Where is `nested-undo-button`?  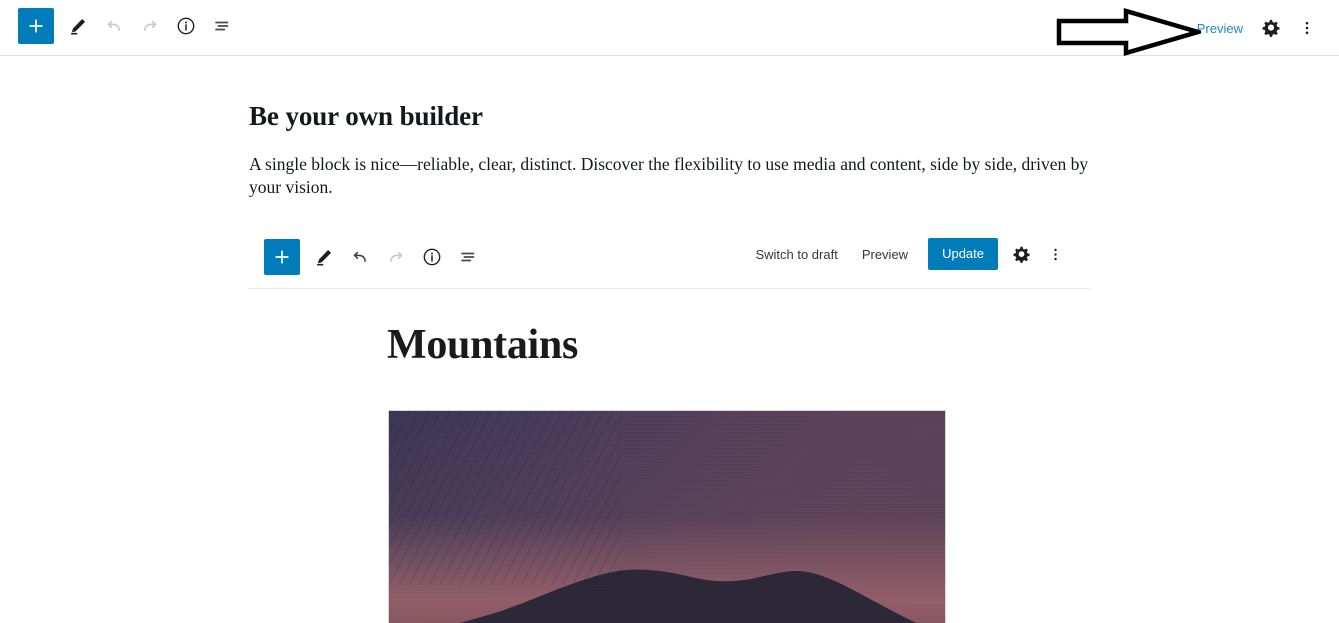
nested-undo-button is located at coordinates (360, 257).